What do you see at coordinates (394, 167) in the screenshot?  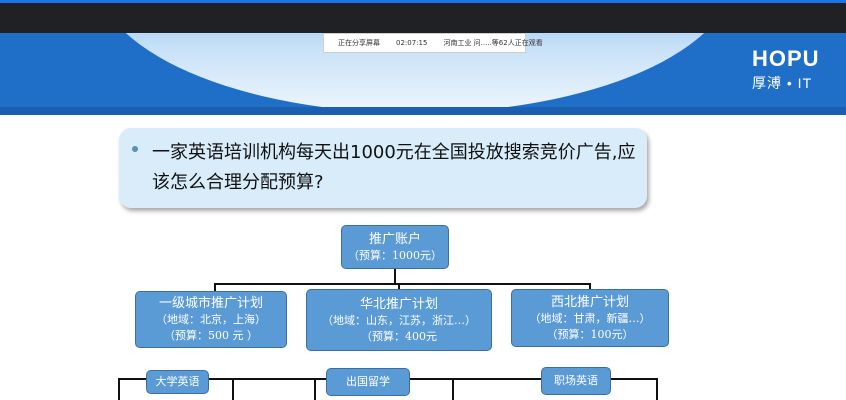 I see `question-text: 一家英语培训机构每天出1000元在全国投放搜索竞价广告,应该怎么合理分配预算?` at bounding box center [394, 167].